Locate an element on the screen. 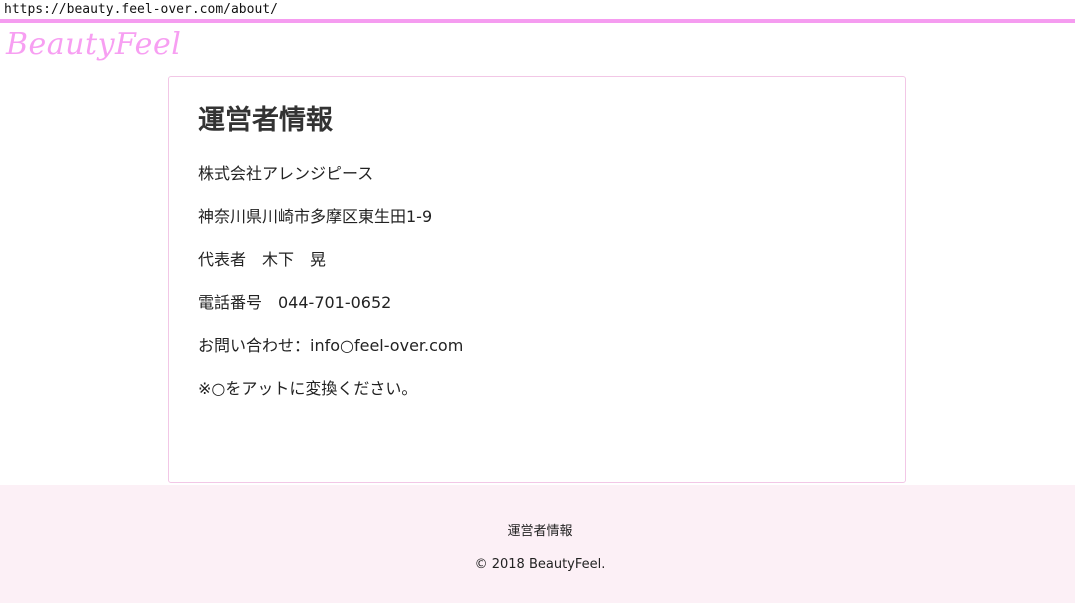  header-accent-line is located at coordinates (537, 21).